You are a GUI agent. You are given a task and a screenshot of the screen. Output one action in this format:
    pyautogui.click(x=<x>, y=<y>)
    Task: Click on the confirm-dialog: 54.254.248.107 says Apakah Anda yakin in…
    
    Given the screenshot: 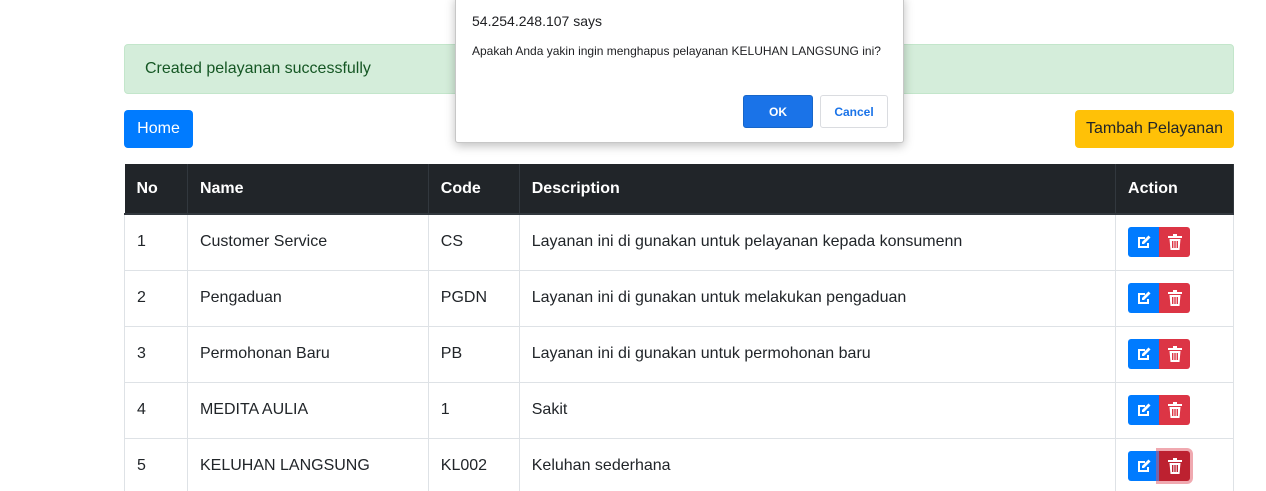 What is the action you would take?
    pyautogui.click(x=679, y=71)
    